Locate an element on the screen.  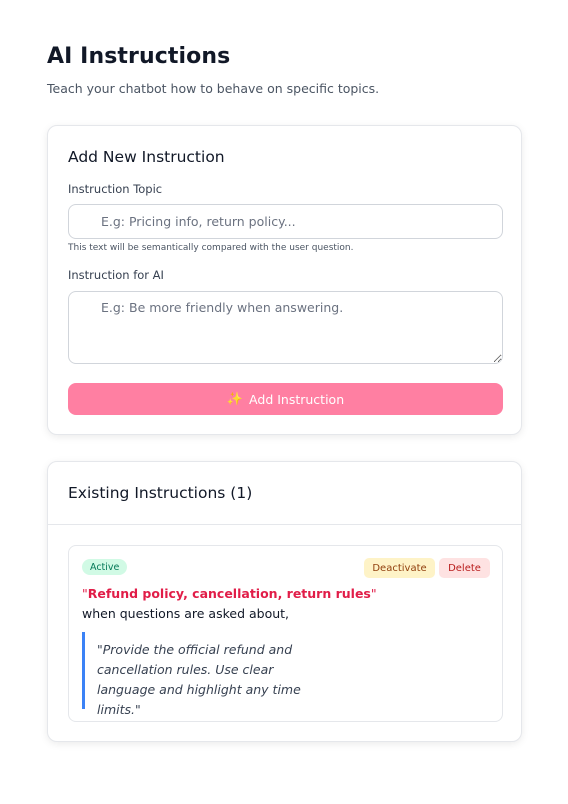
instruction-for-ai-label: Instruction for AI is located at coordinates (116, 275).